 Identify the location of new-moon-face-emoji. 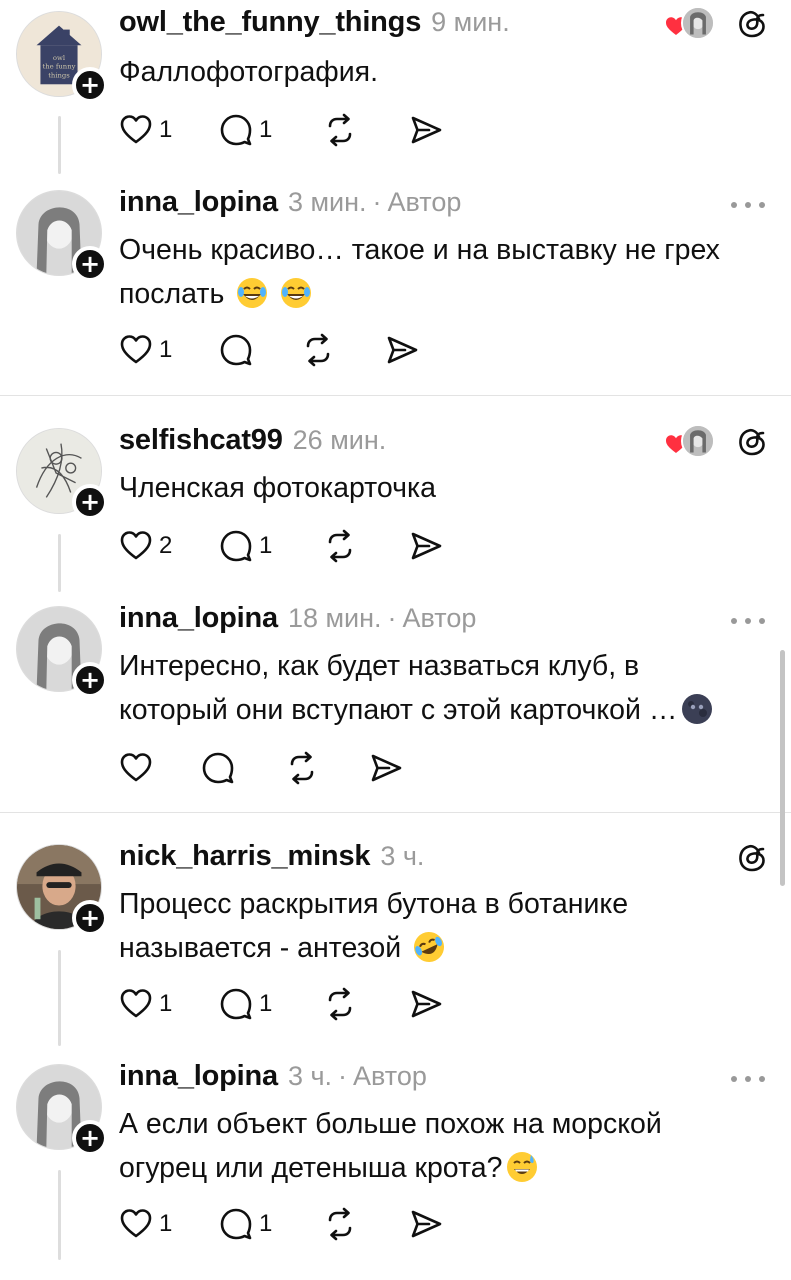
(697, 709).